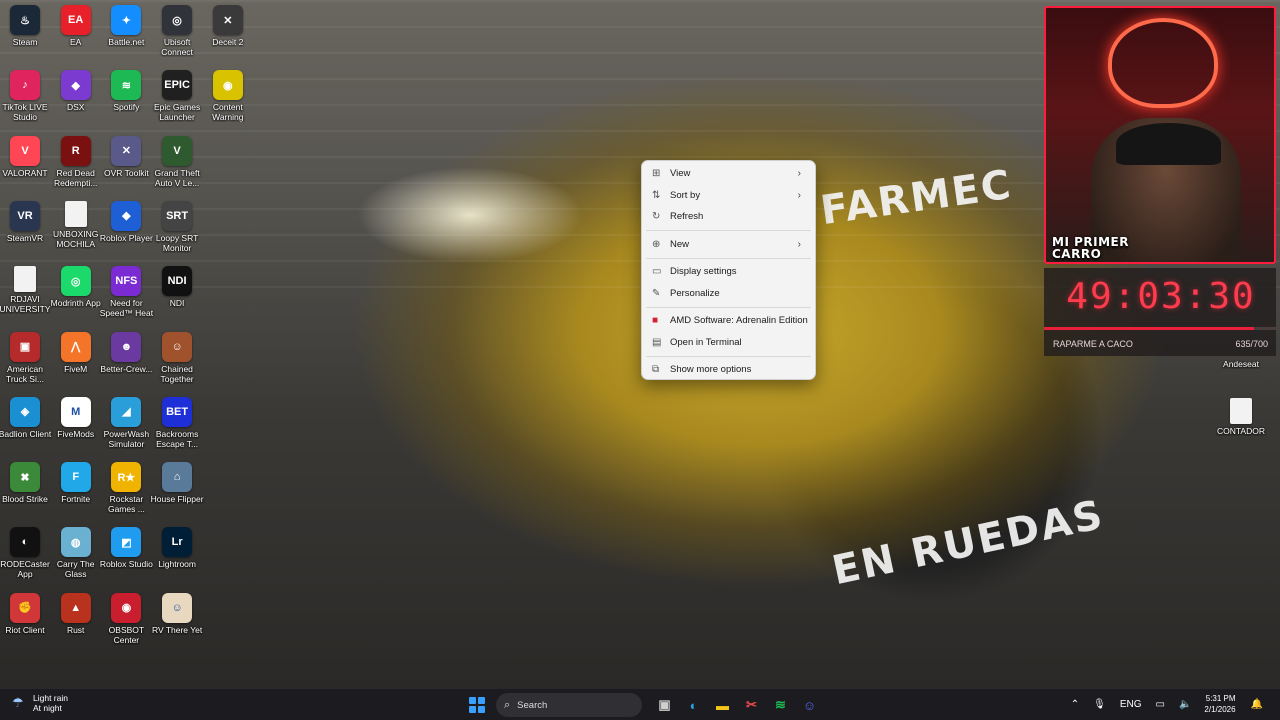  Describe the element at coordinates (177, 493) in the screenshot. I see `desktop-icon: ⌂ House Flipper` at that location.